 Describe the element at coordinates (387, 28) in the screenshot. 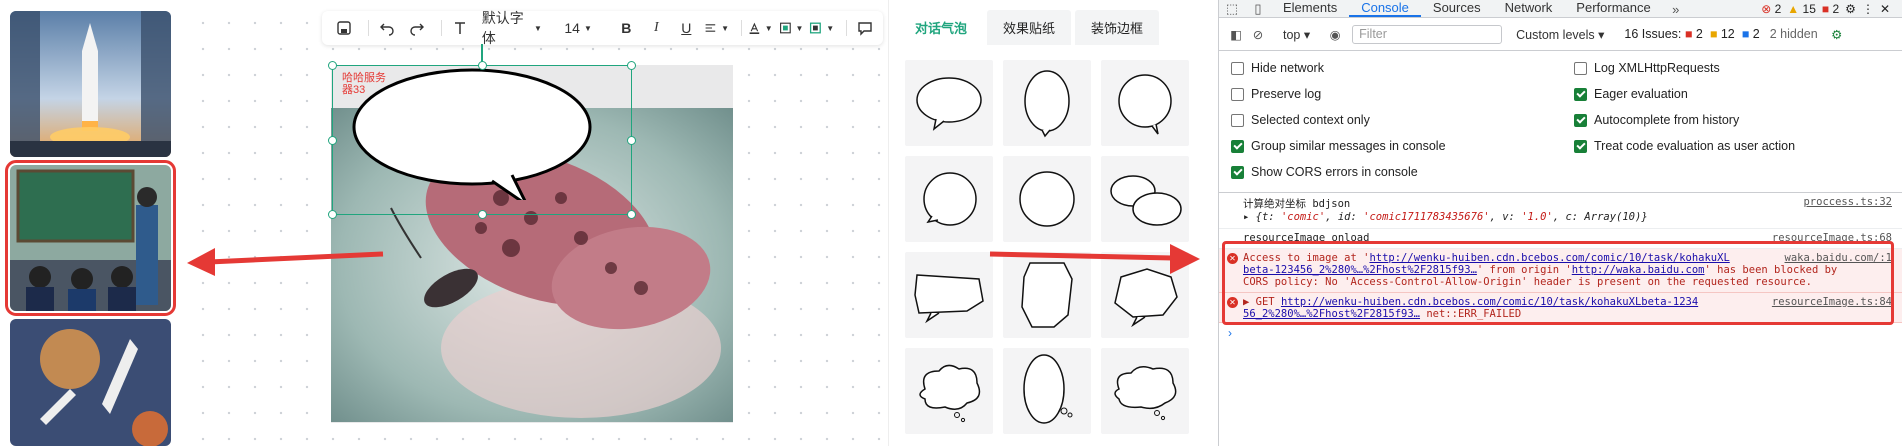

I see `undo-icon` at that location.